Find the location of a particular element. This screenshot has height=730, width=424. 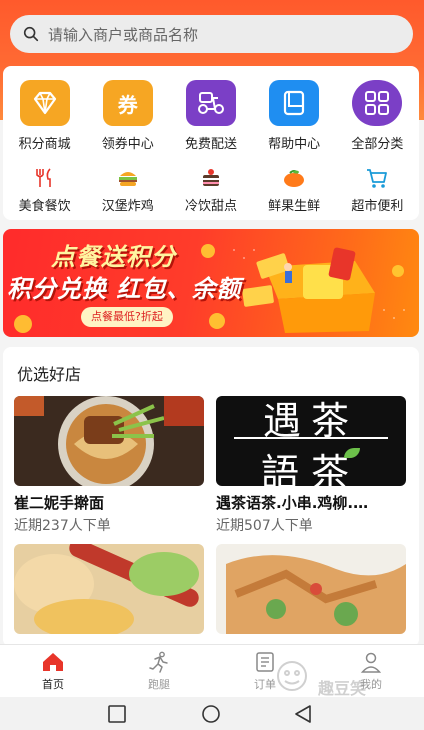

tab-label: 首页 is located at coordinates (53, 684).